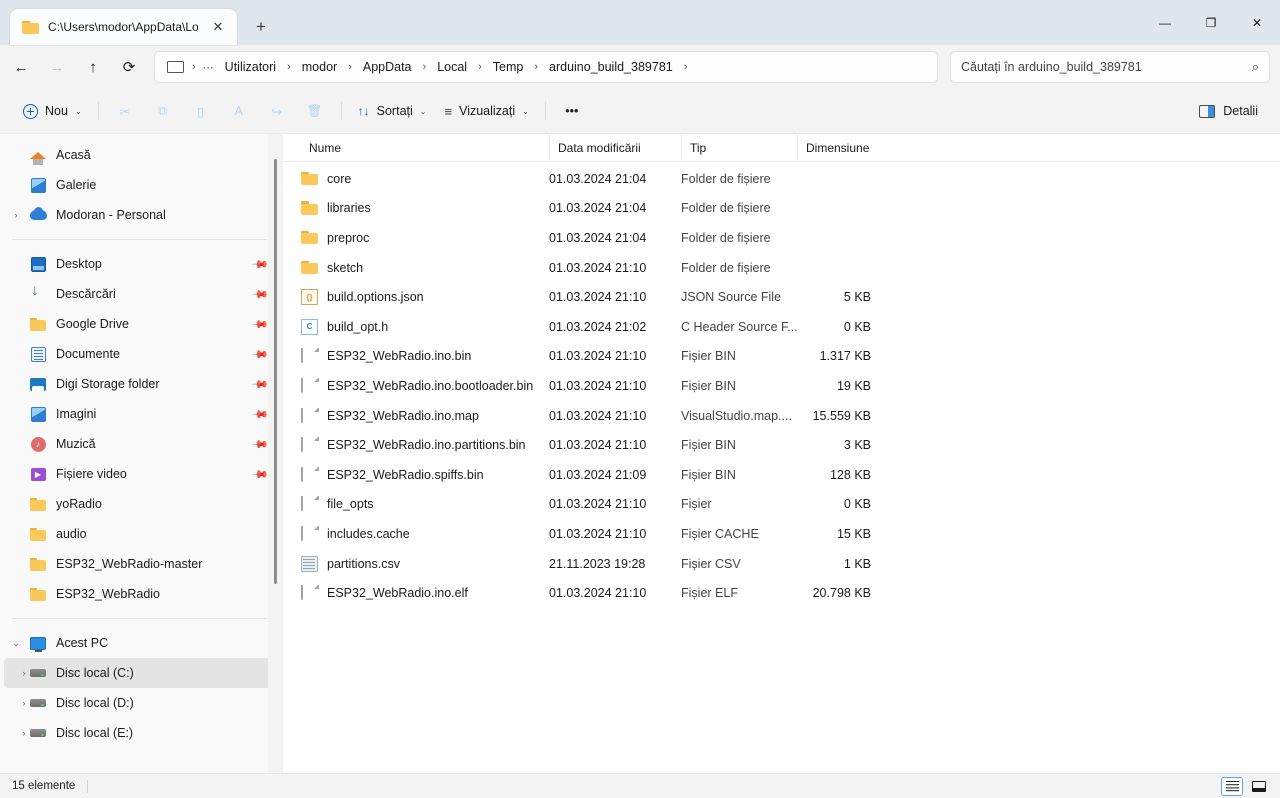 The width and height of the screenshot is (1280, 798). What do you see at coordinates (129, 67) in the screenshot?
I see `refresh-button: ⟳` at bounding box center [129, 67].